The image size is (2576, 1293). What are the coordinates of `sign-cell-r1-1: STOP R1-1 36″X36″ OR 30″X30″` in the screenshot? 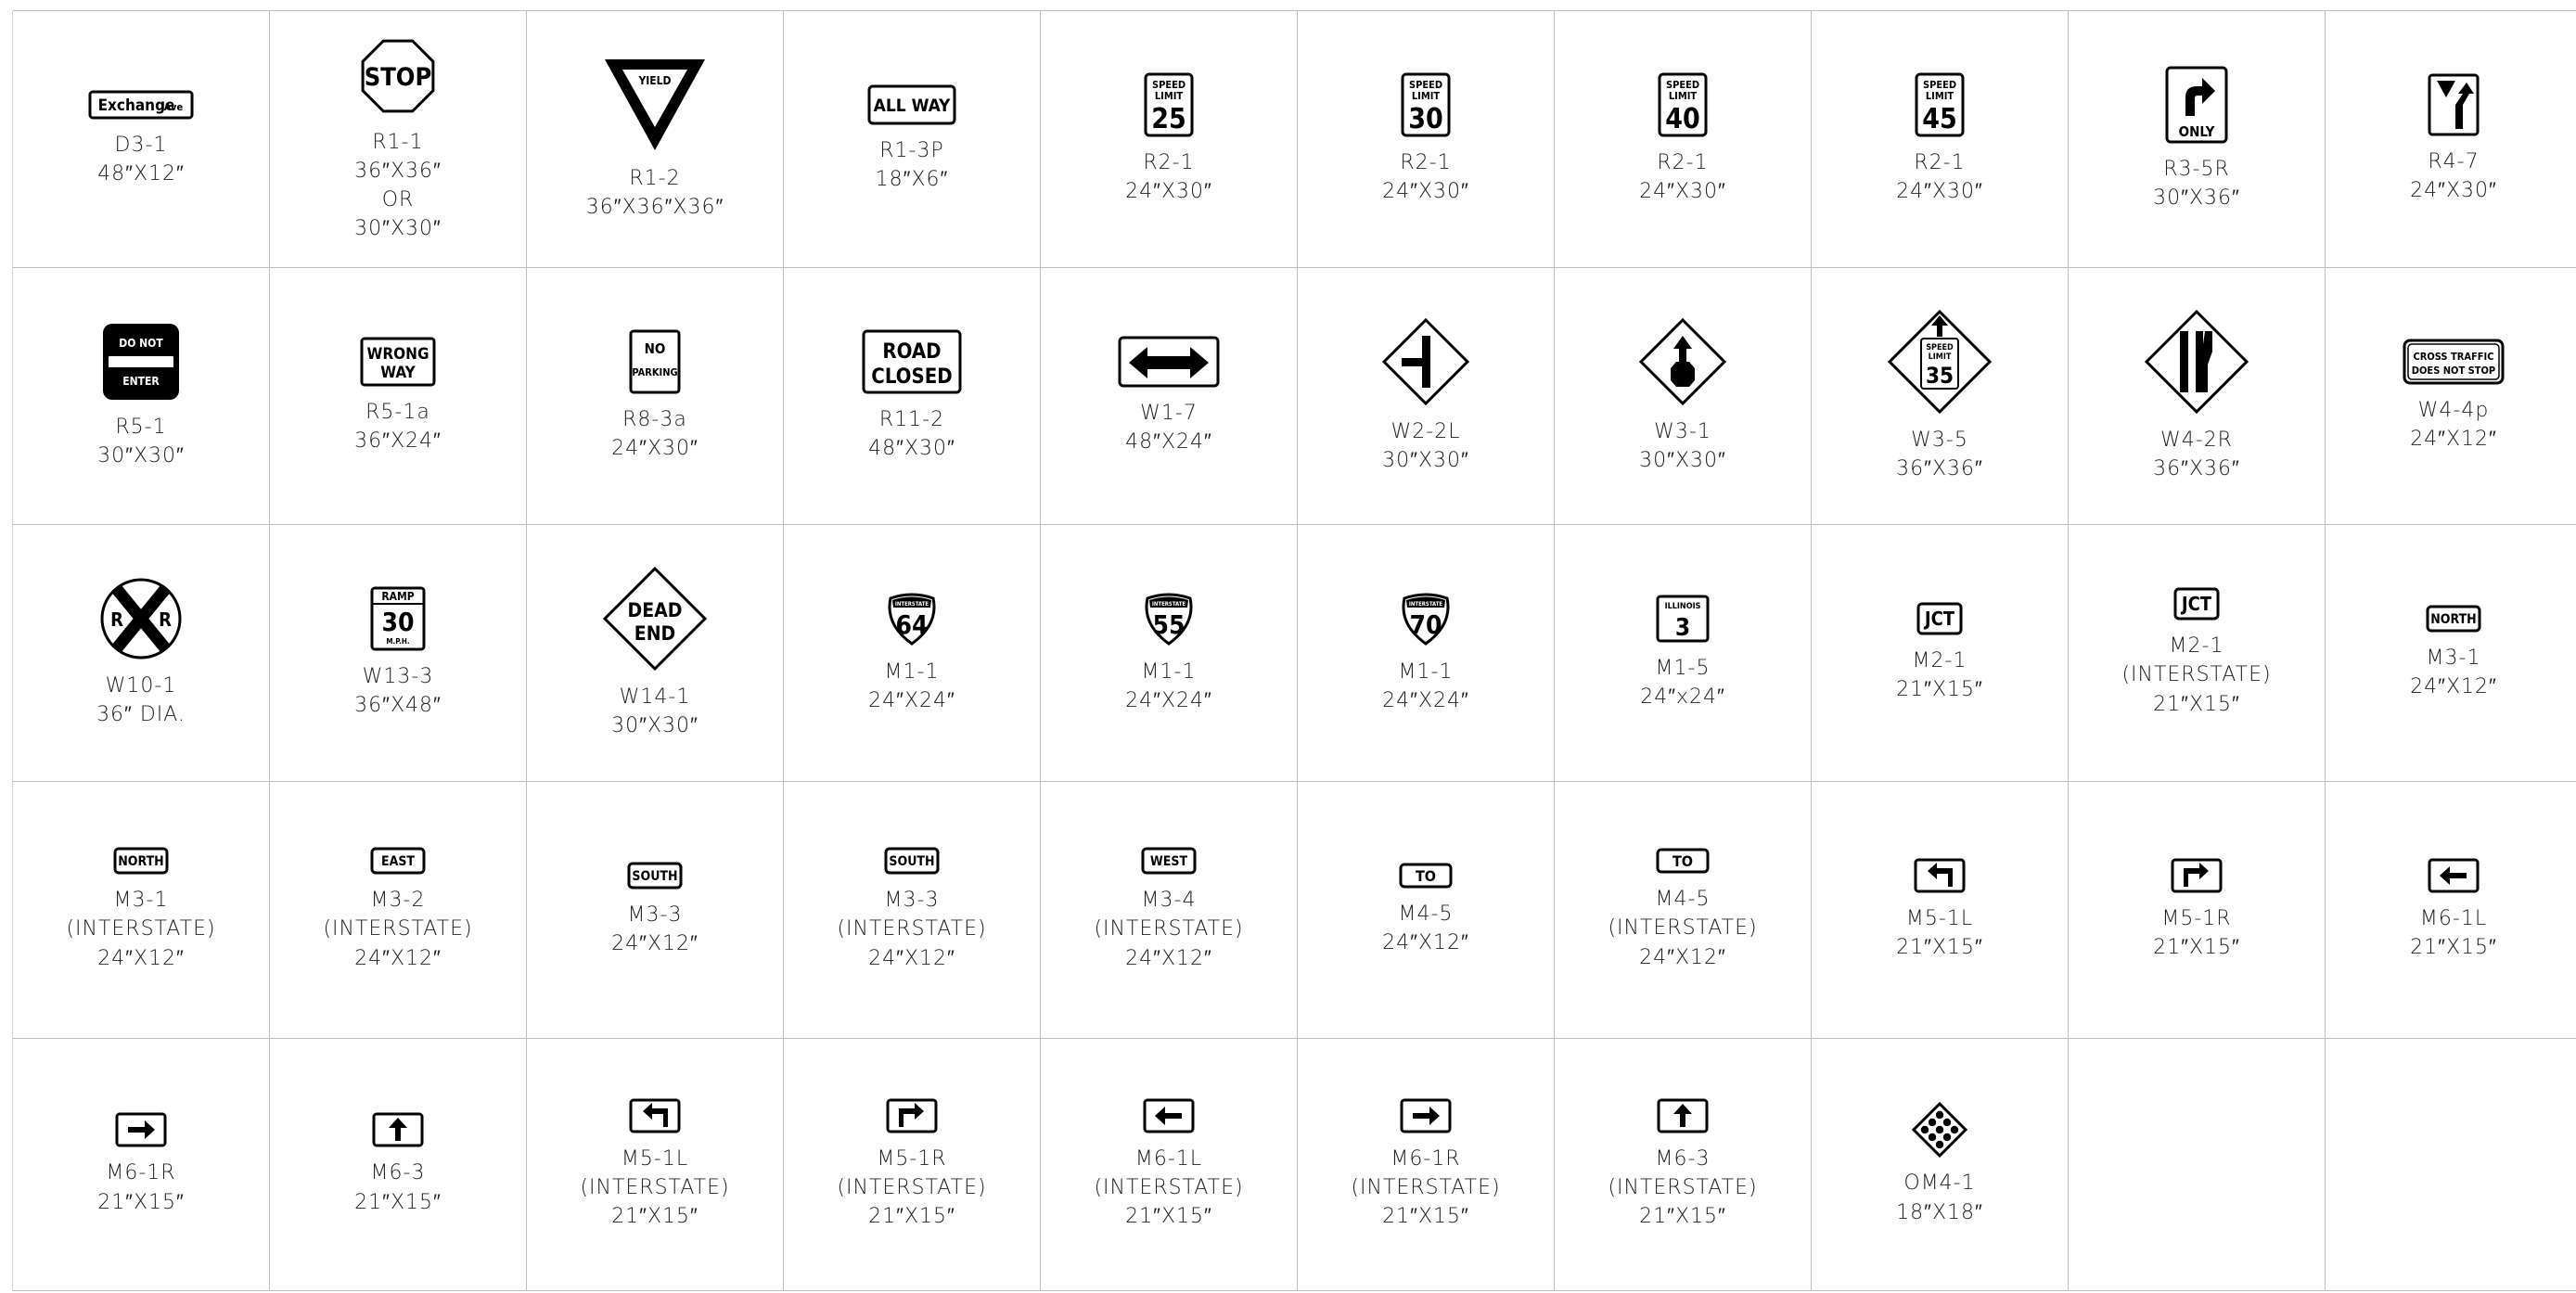 It's located at (398, 139).